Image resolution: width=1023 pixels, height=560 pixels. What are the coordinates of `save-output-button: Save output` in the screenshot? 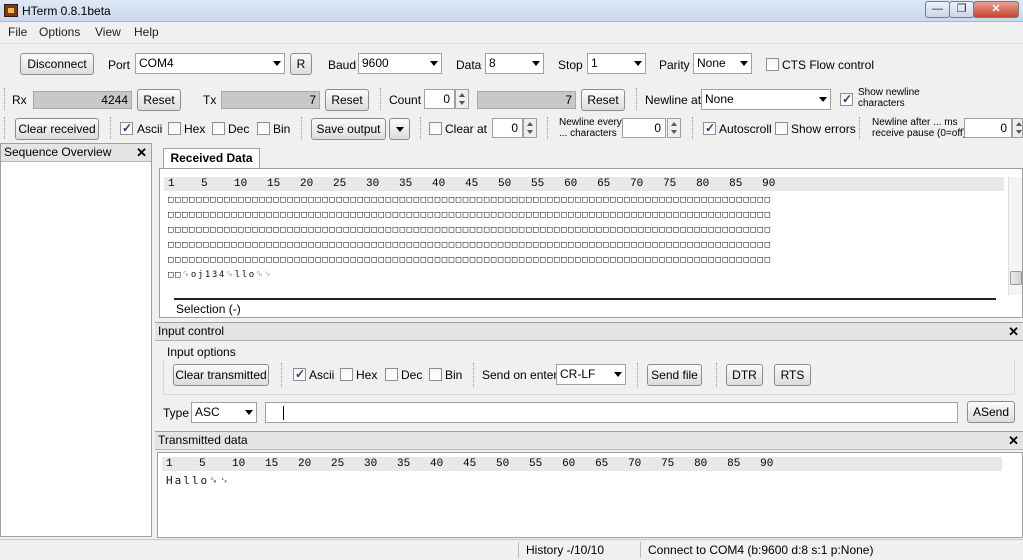 It's located at (348, 129).